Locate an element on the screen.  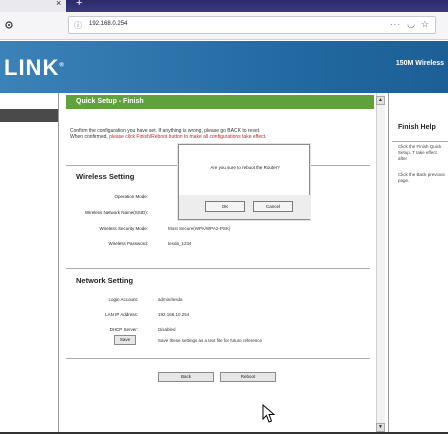
settings-icon is located at coordinates (9, 25).